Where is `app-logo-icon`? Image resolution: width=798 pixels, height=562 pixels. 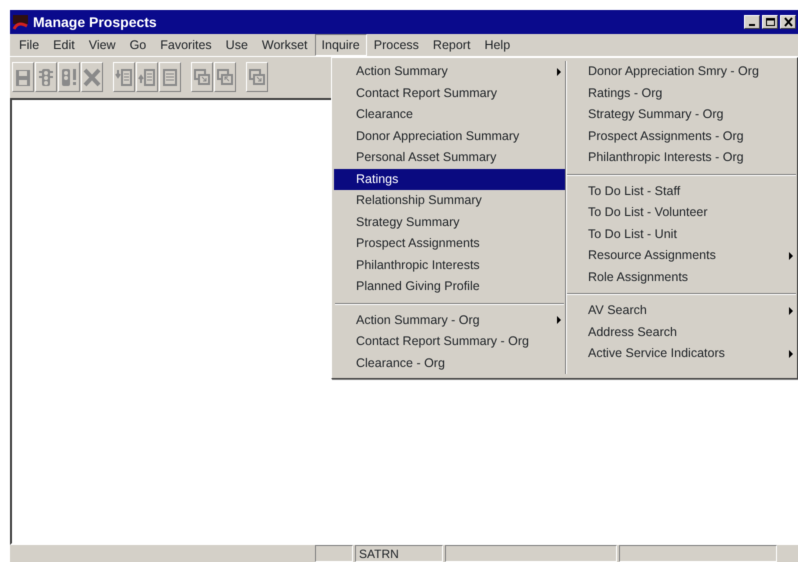
app-logo-icon is located at coordinates (20, 22).